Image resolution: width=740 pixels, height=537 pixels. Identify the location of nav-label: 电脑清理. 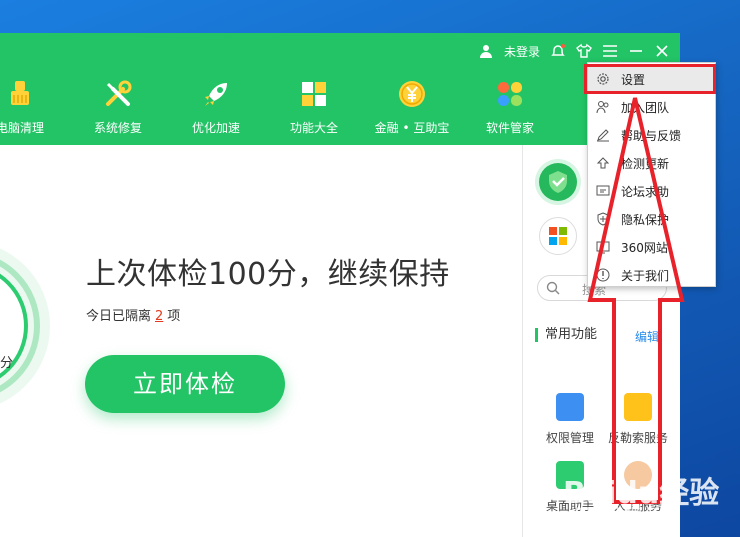
(22, 128).